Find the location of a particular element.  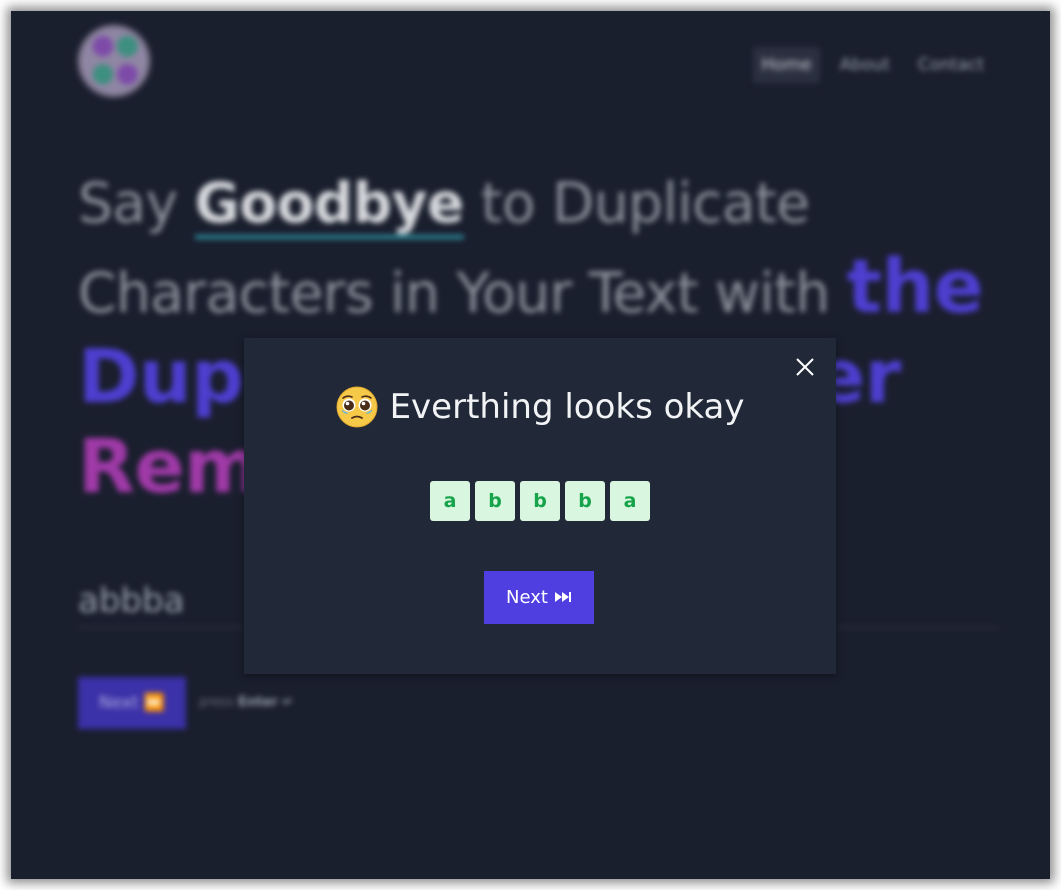

enter-hint: press Enter ↵ is located at coordinates (246, 702).